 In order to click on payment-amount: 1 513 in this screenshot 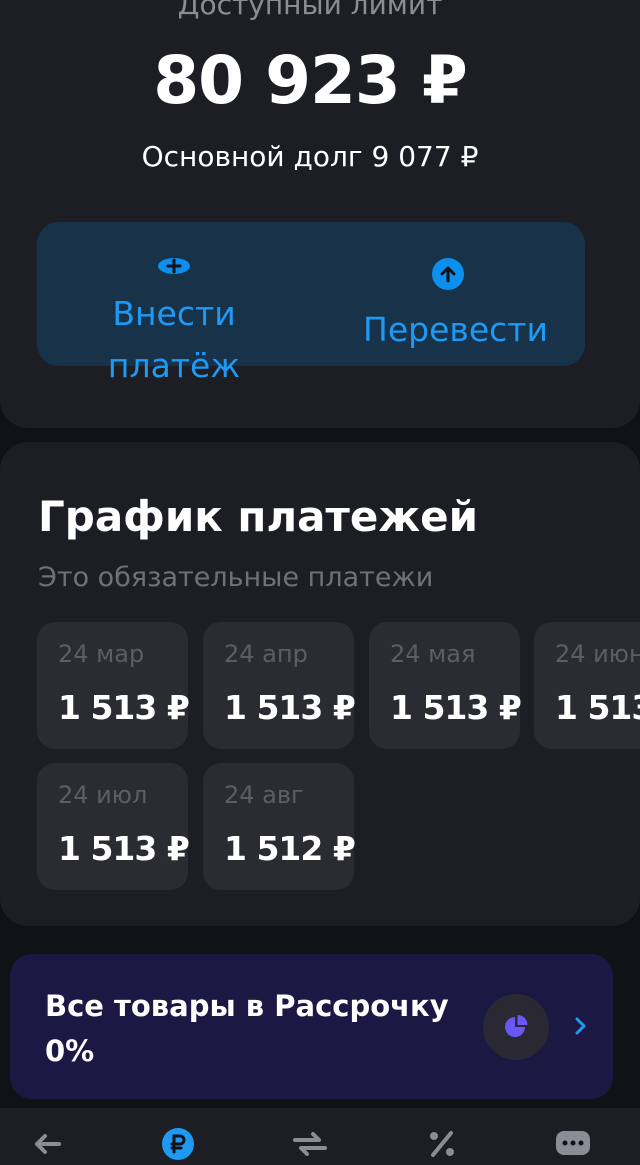, I will do `click(597, 707)`.